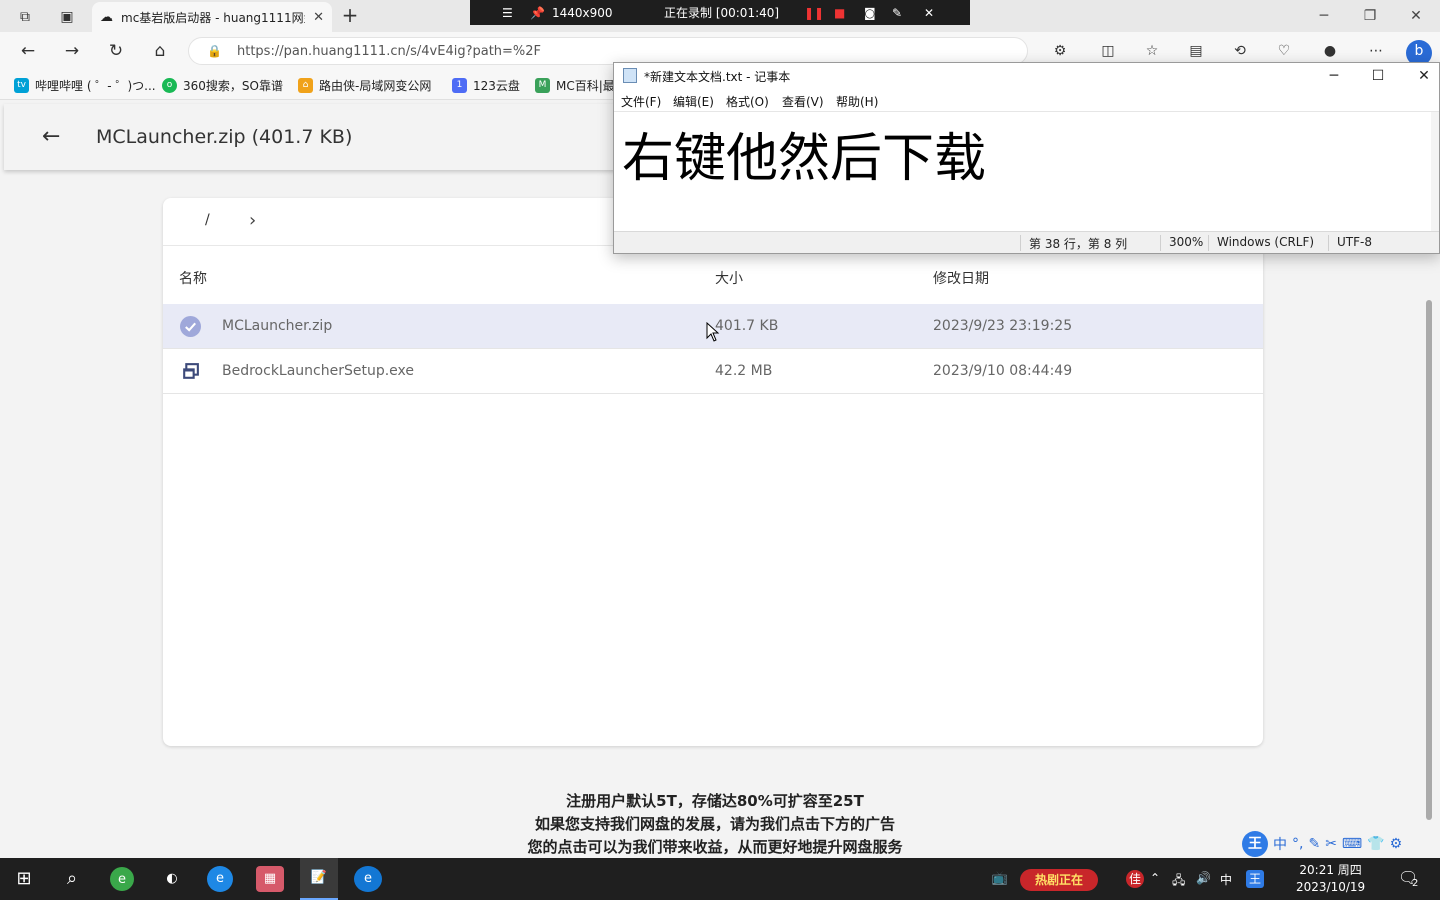 This screenshot has height=900, width=1440. I want to click on menu-view: 查看(V), so click(803, 101).